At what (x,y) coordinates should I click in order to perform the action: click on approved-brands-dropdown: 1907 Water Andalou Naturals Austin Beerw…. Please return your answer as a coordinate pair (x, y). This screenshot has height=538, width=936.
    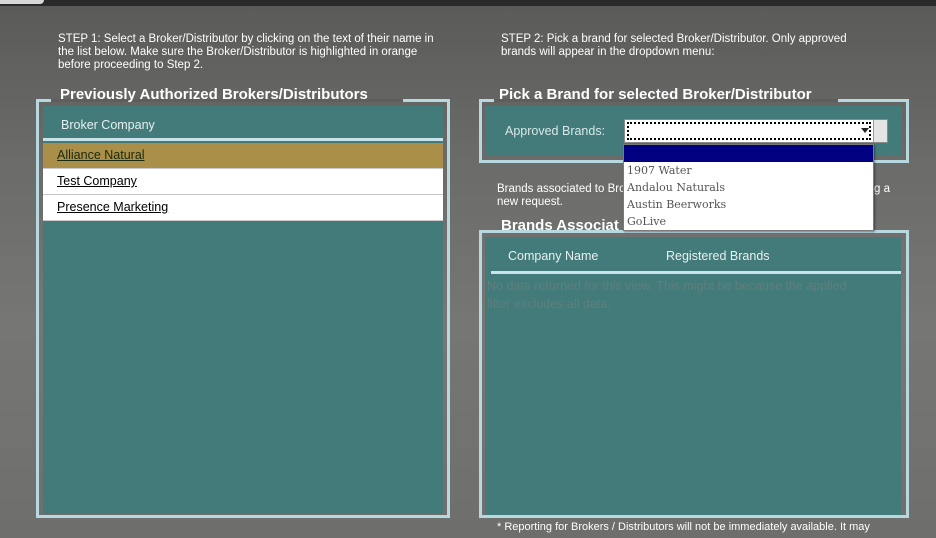
    Looking at the image, I should click on (748, 187).